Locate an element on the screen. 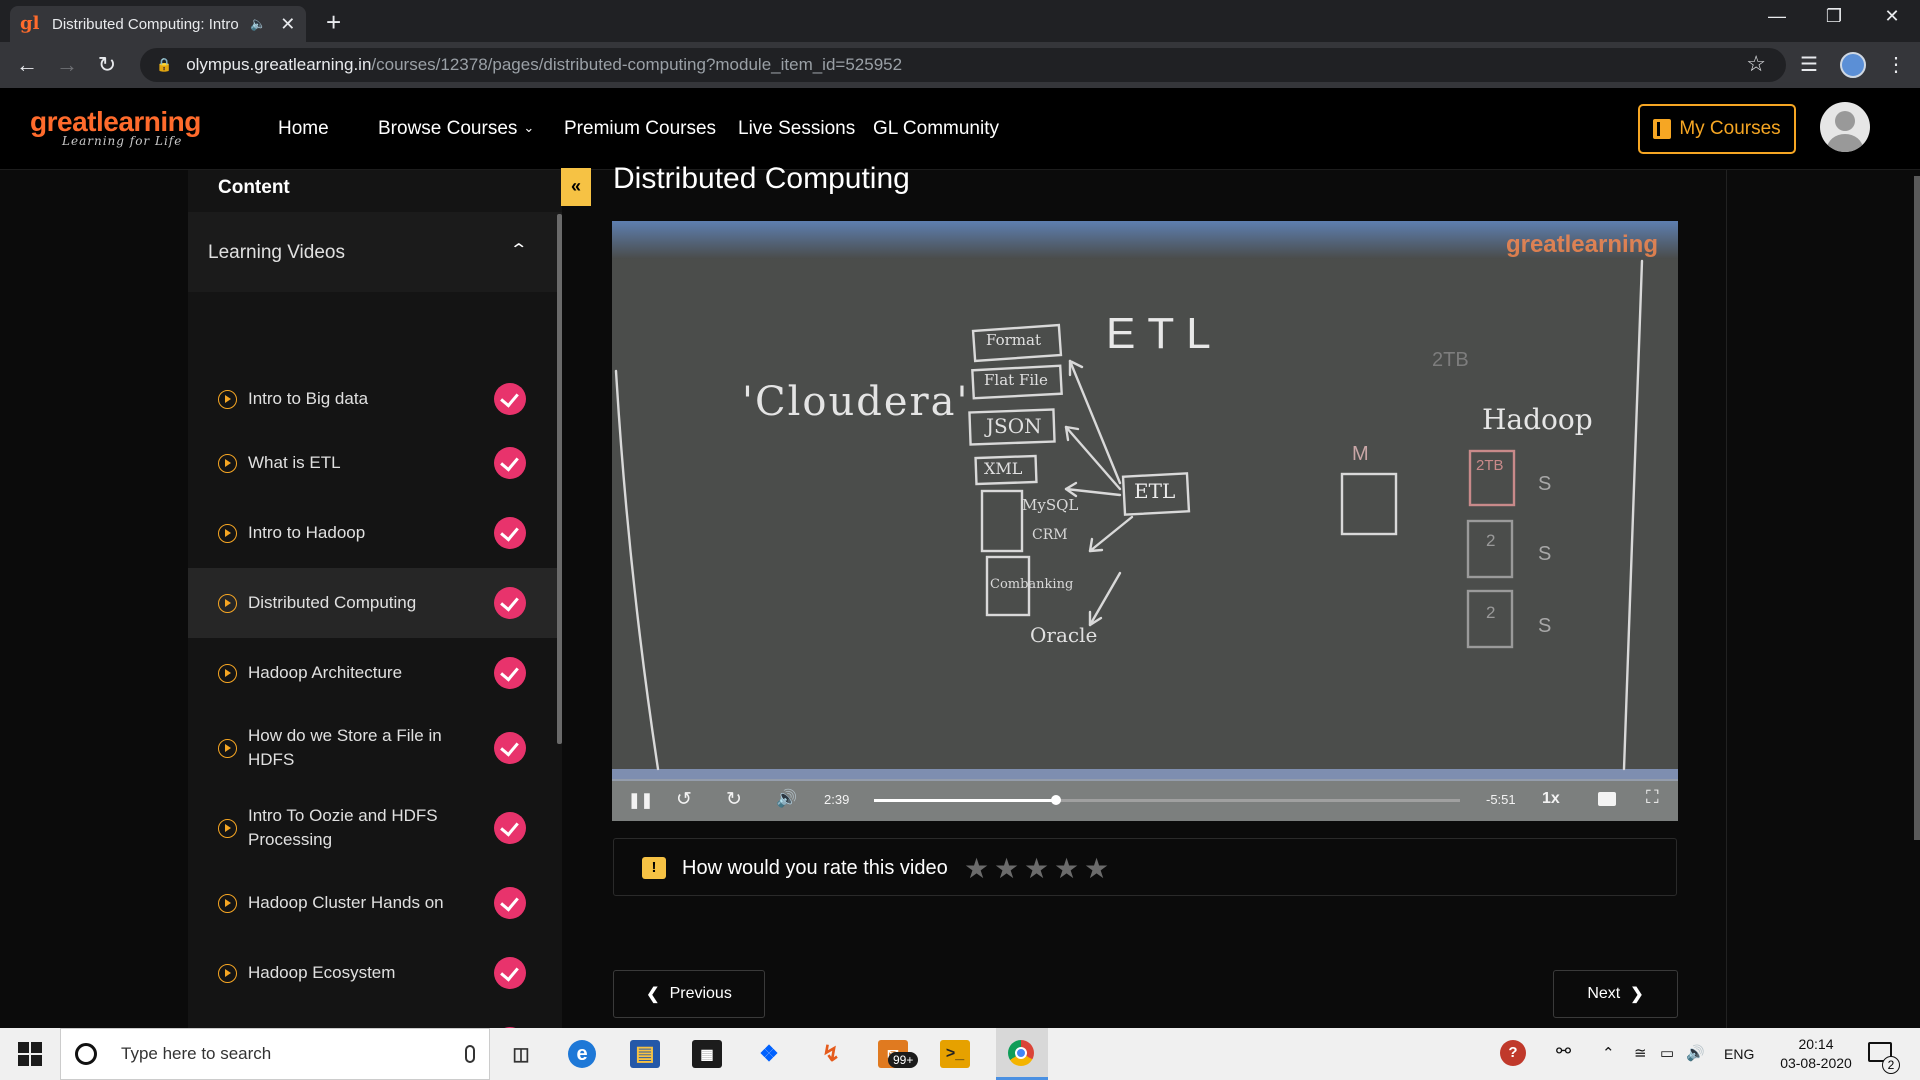 This screenshot has height=1080, width=1920. learning-videos-section-header: Learning Videos ⌃ is located at coordinates (375, 252).